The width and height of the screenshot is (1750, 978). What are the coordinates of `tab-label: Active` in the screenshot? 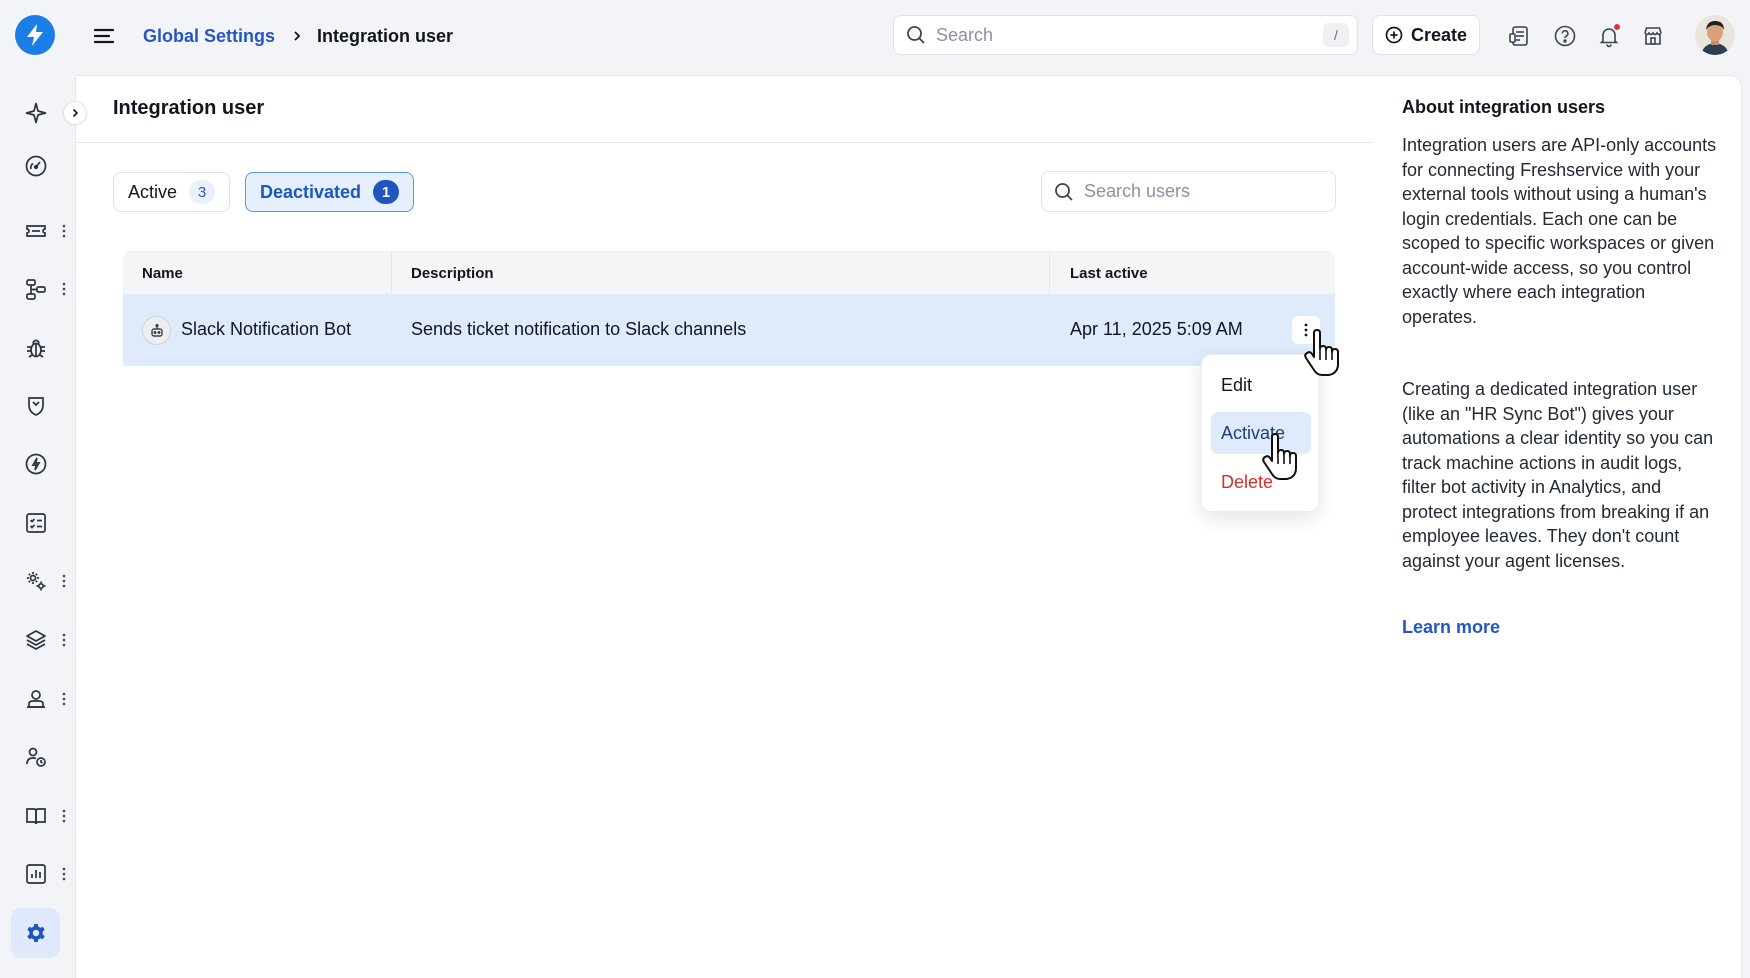 It's located at (153, 191).